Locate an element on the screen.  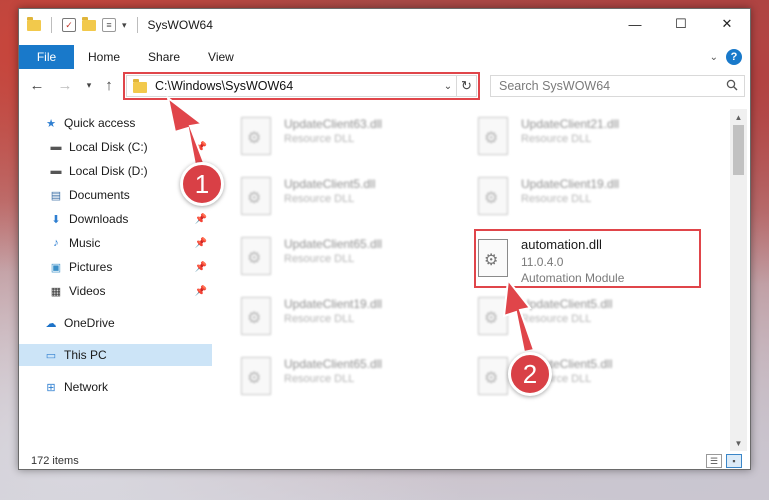
recent-locations-icon: ▾ is located at coordinates (89, 85).